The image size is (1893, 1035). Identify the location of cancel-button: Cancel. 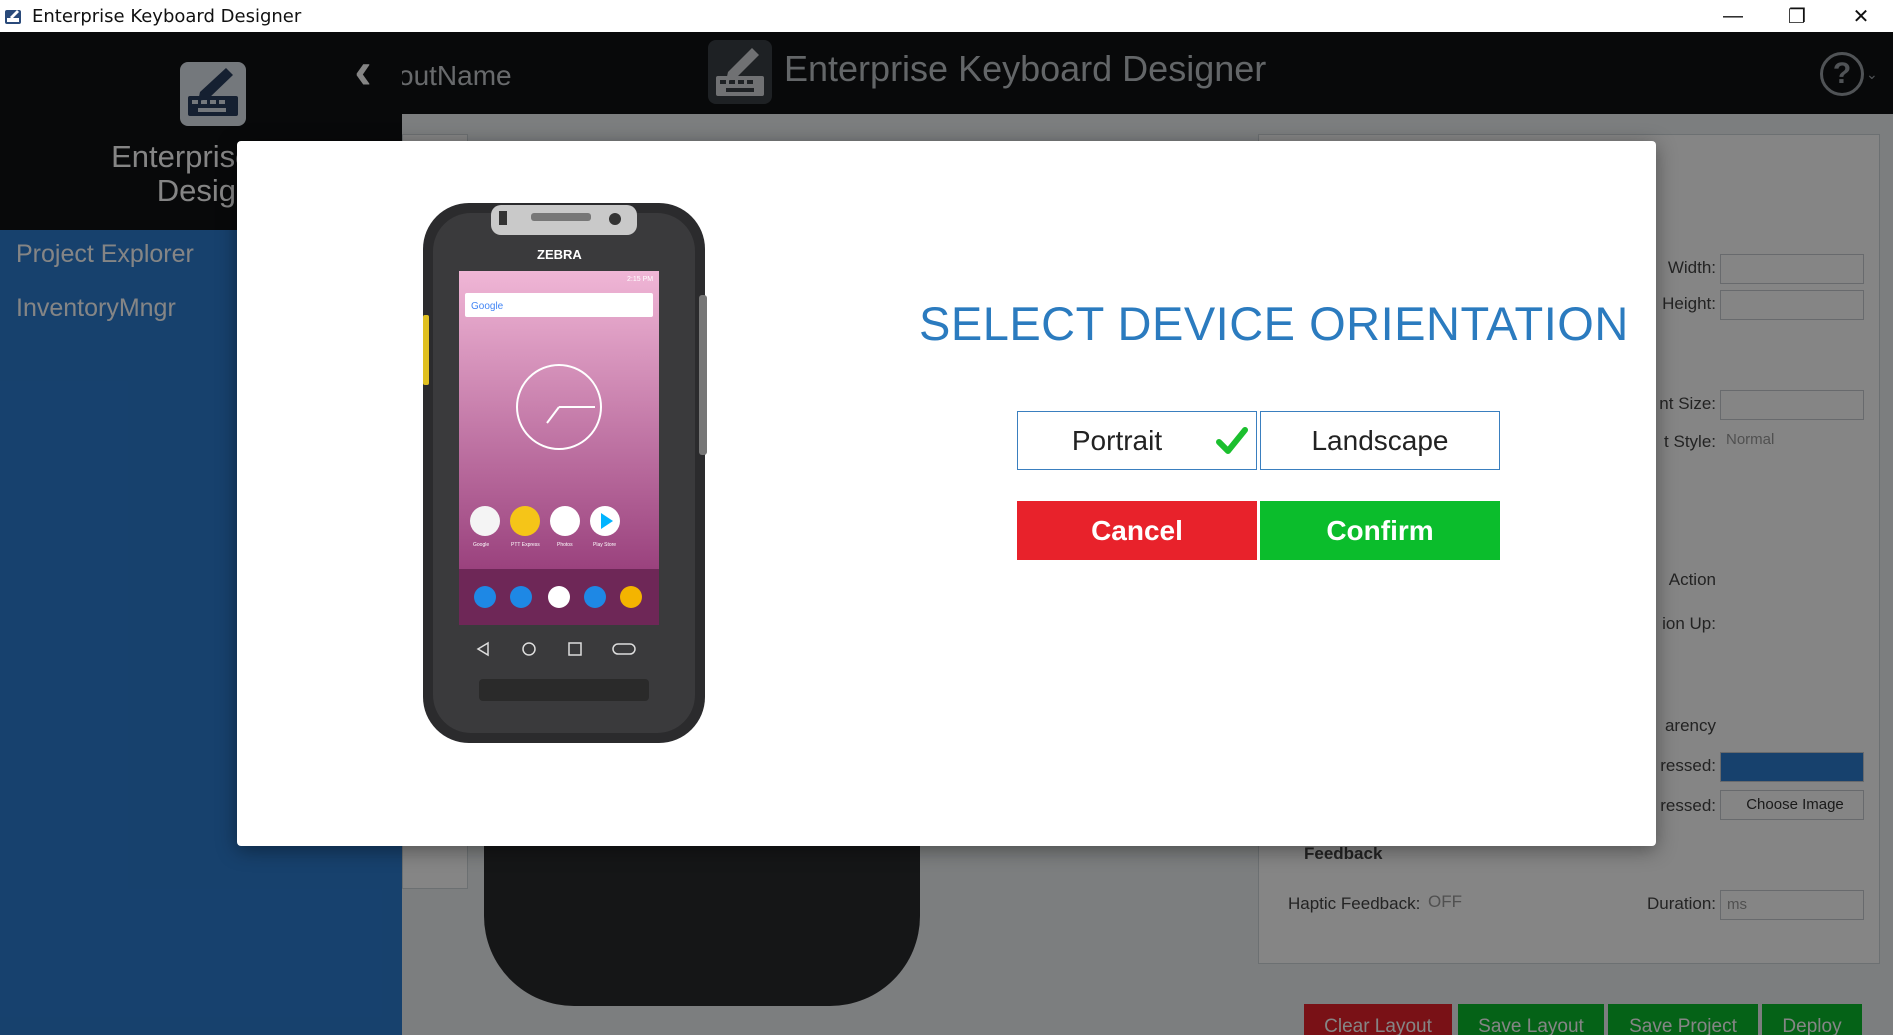
(1137, 530).